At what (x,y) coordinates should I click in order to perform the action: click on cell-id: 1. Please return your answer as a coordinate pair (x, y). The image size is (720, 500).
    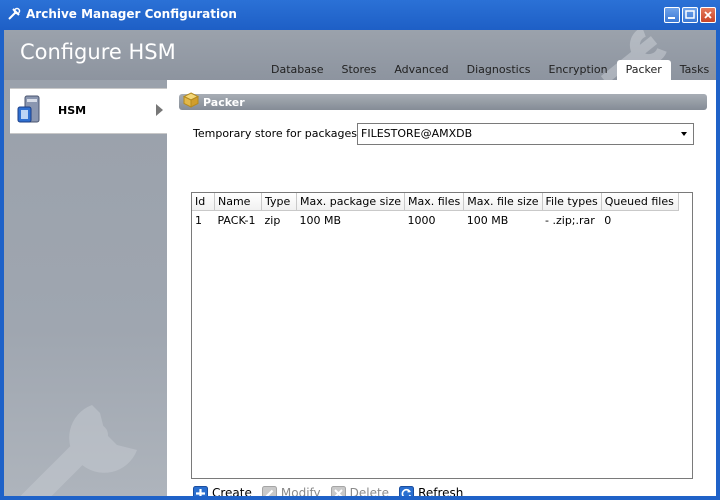
    Looking at the image, I should click on (198, 220).